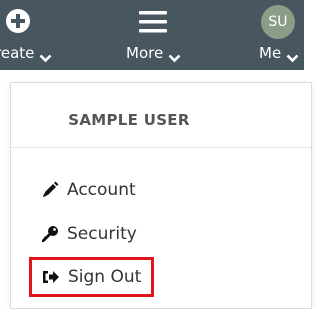 The image size is (320, 309). Describe the element at coordinates (153, 24) in the screenshot. I see `hamburger-menu-icon` at that location.